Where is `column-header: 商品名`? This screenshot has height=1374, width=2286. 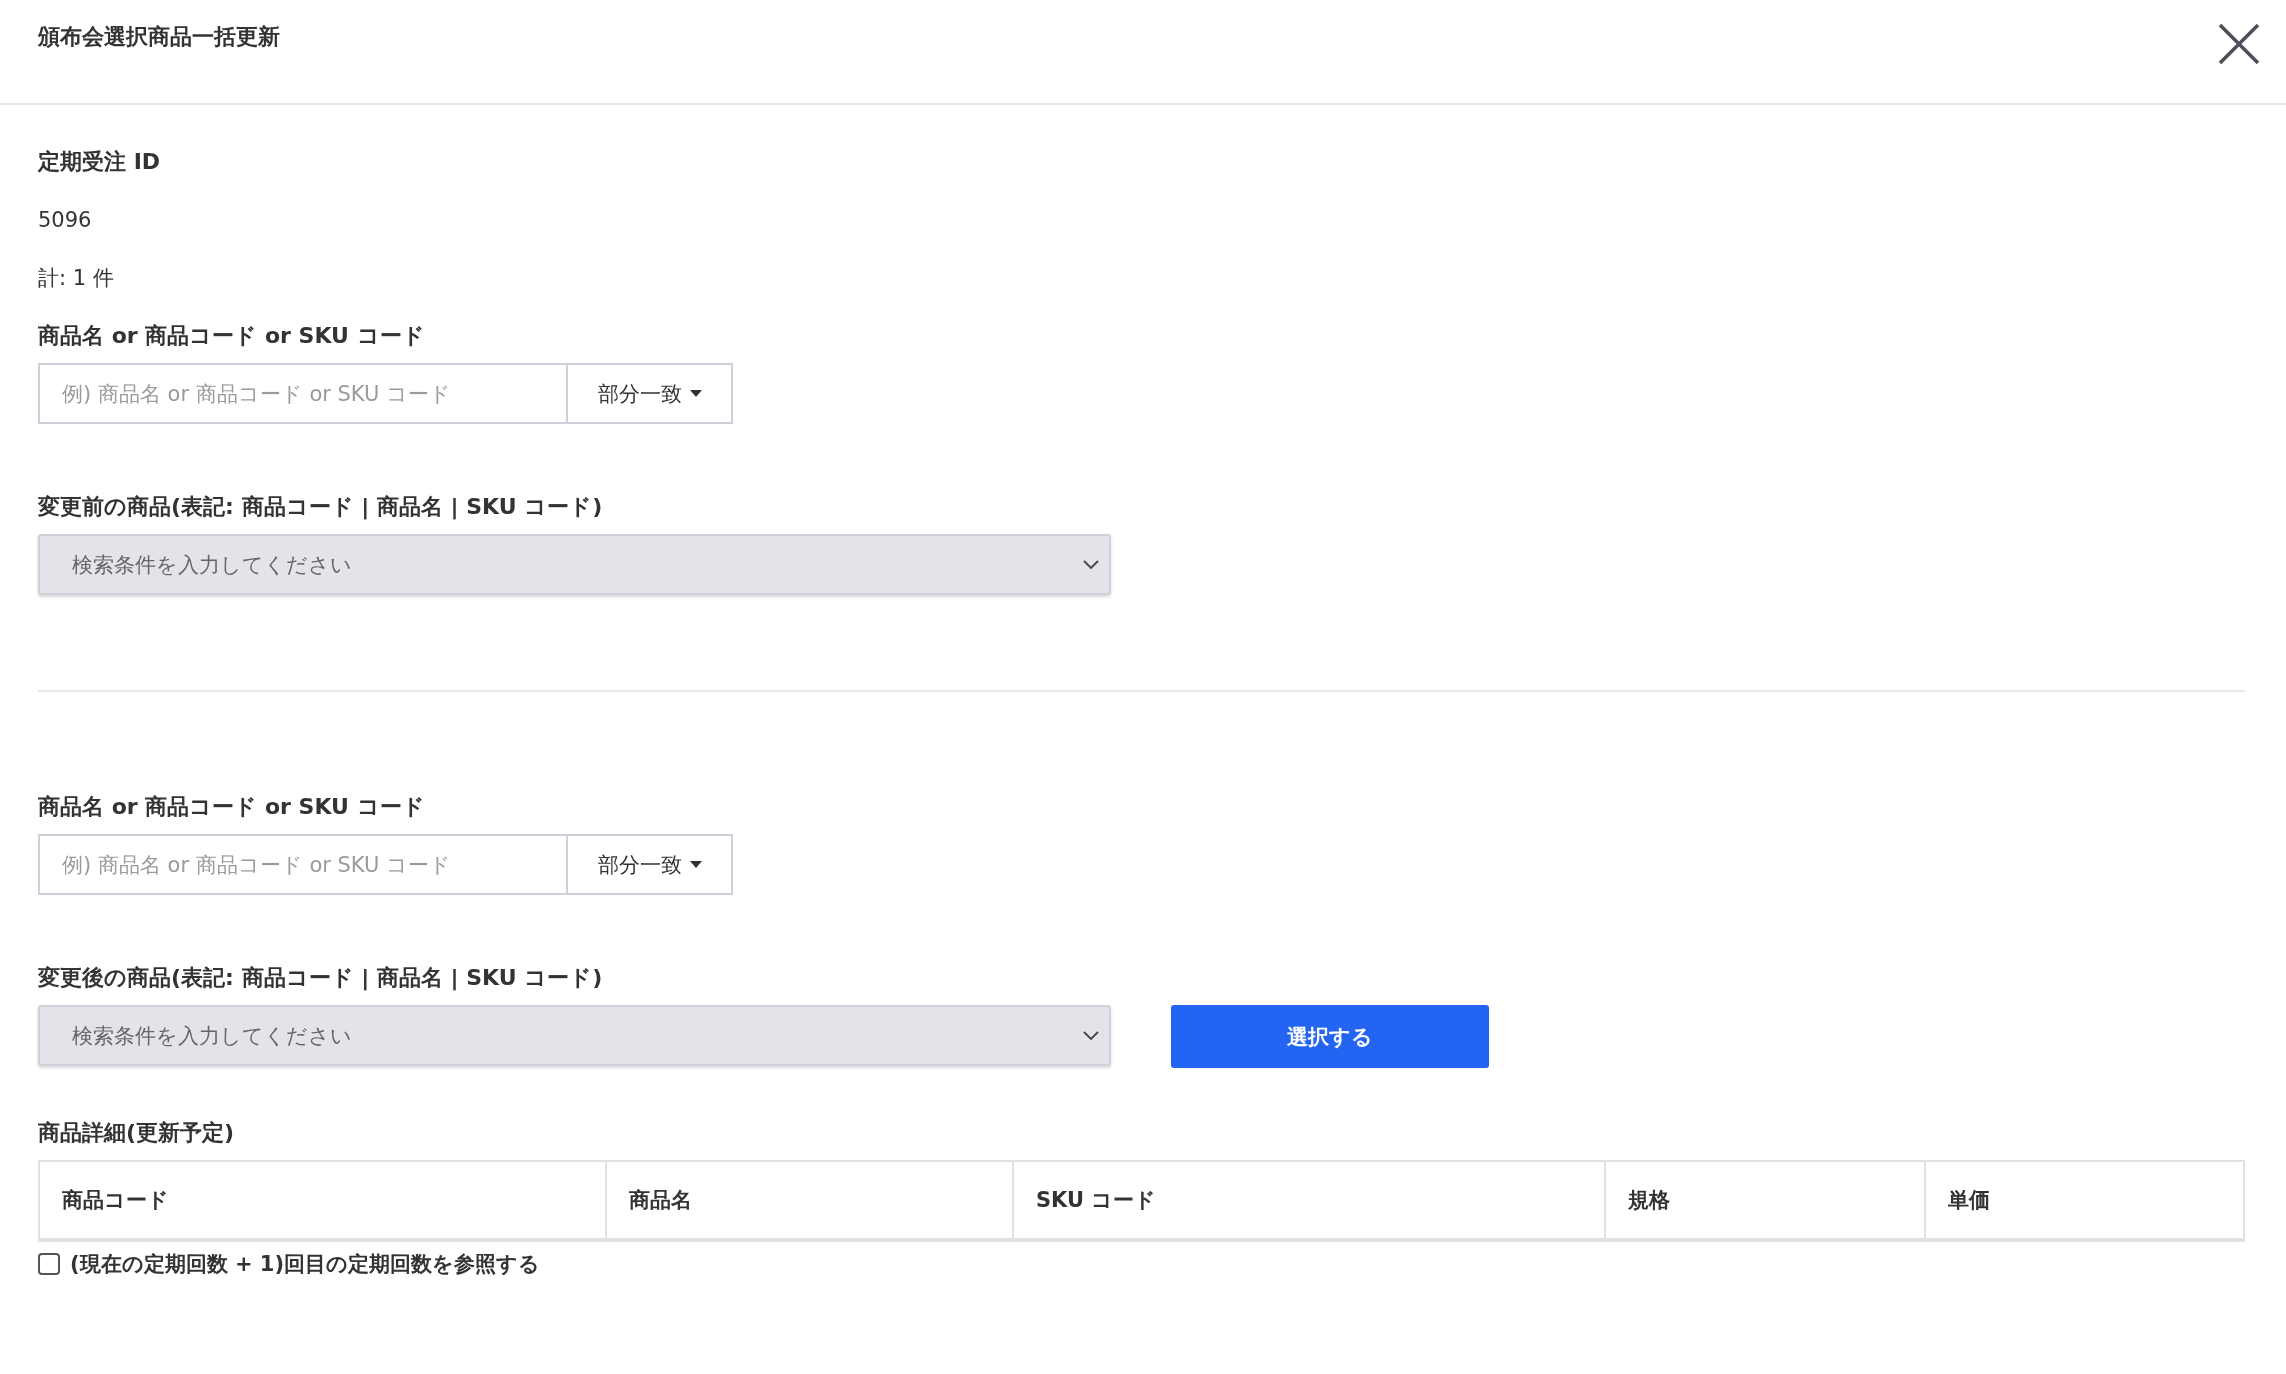 column-header: 商品名 is located at coordinates (808, 1200).